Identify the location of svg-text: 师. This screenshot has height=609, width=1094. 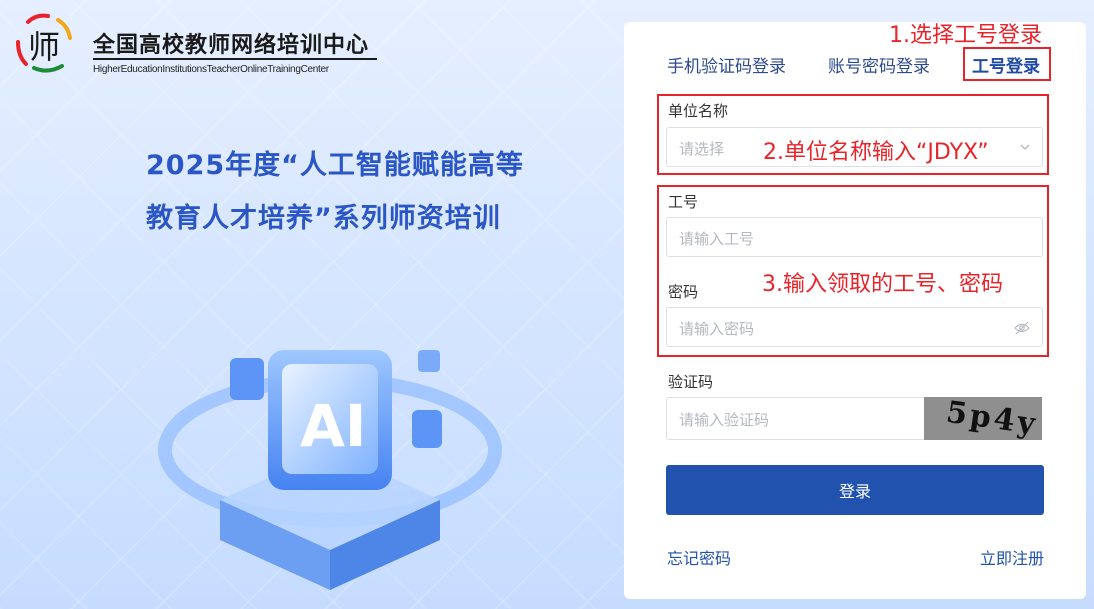
(44, 47).